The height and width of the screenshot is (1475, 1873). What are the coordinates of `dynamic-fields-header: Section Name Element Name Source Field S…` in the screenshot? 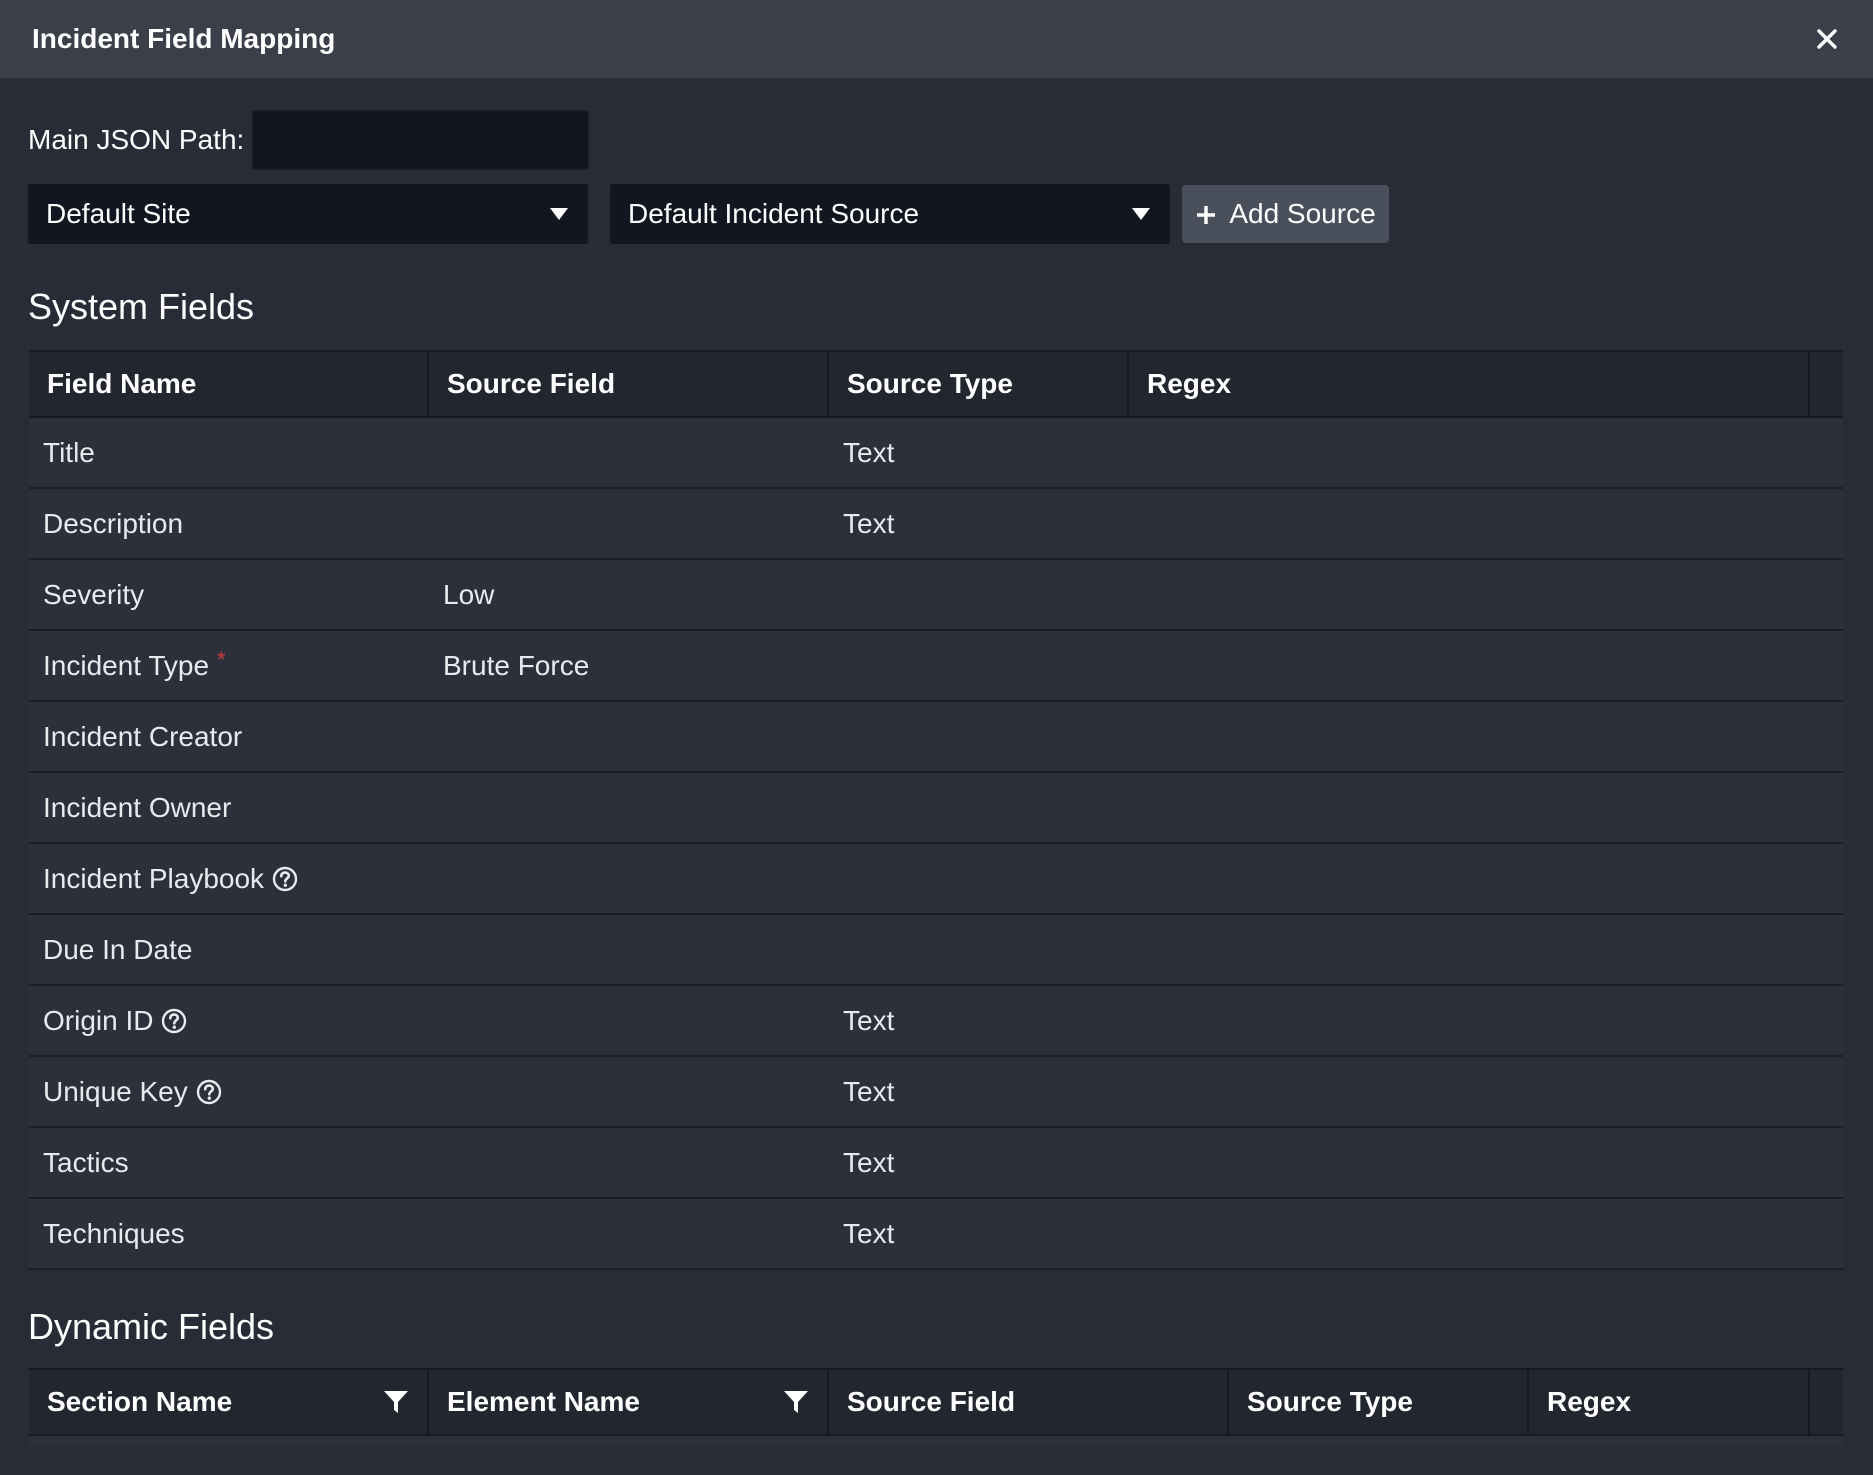 It's located at (936, 1402).